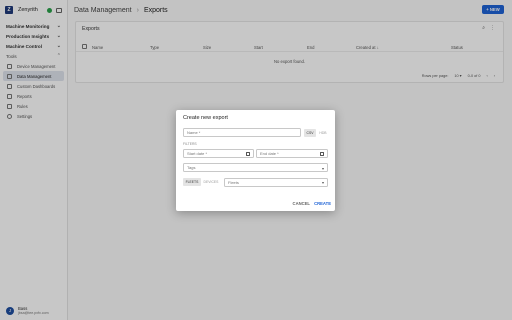 The height and width of the screenshot is (320, 512). I want to click on devices-toggle: DEVICES, so click(211, 182).